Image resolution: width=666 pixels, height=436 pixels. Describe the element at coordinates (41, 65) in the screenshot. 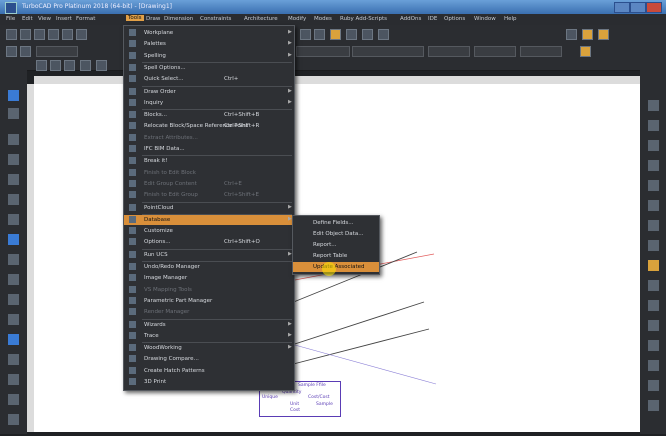

I see `zoom-icon` at that location.